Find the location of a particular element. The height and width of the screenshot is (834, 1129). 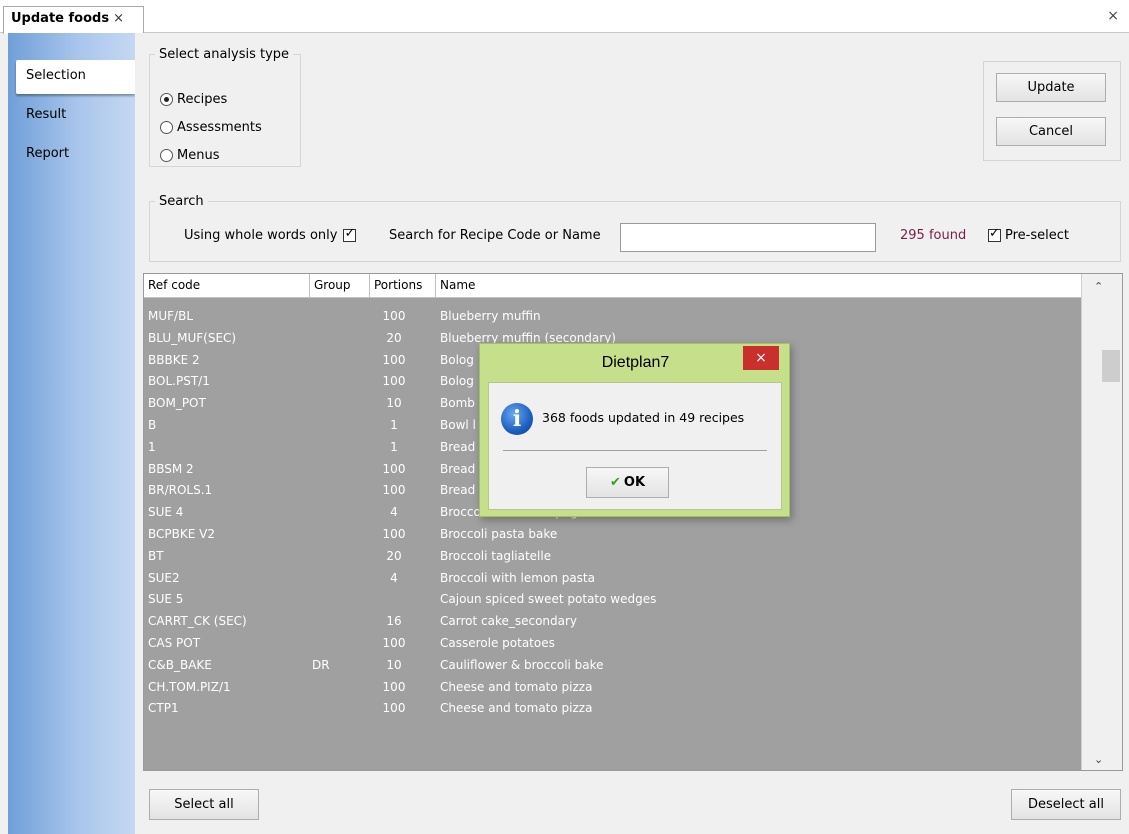

search-label: Search for Recipe Code or Name is located at coordinates (495, 235).